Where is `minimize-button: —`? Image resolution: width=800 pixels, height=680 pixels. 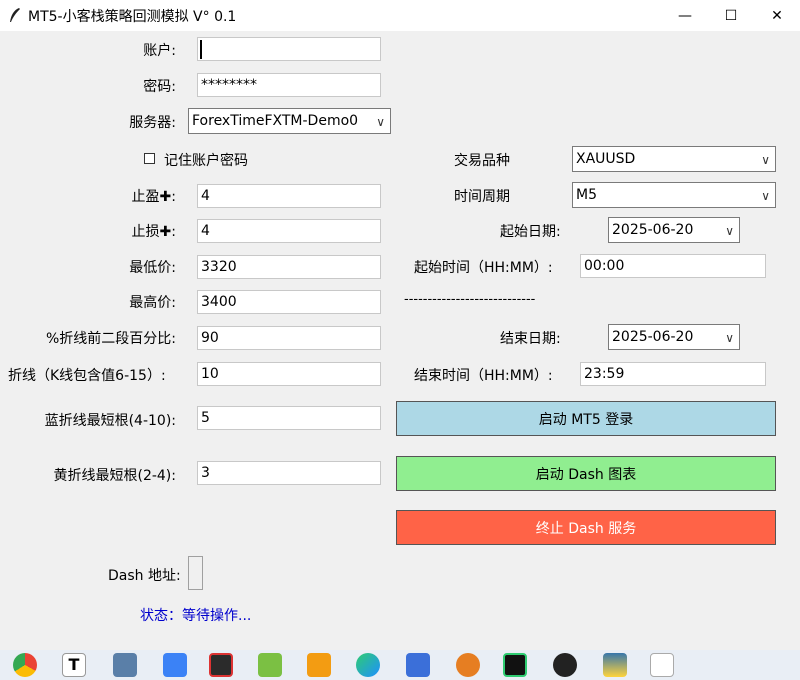
minimize-button: — is located at coordinates (685, 15).